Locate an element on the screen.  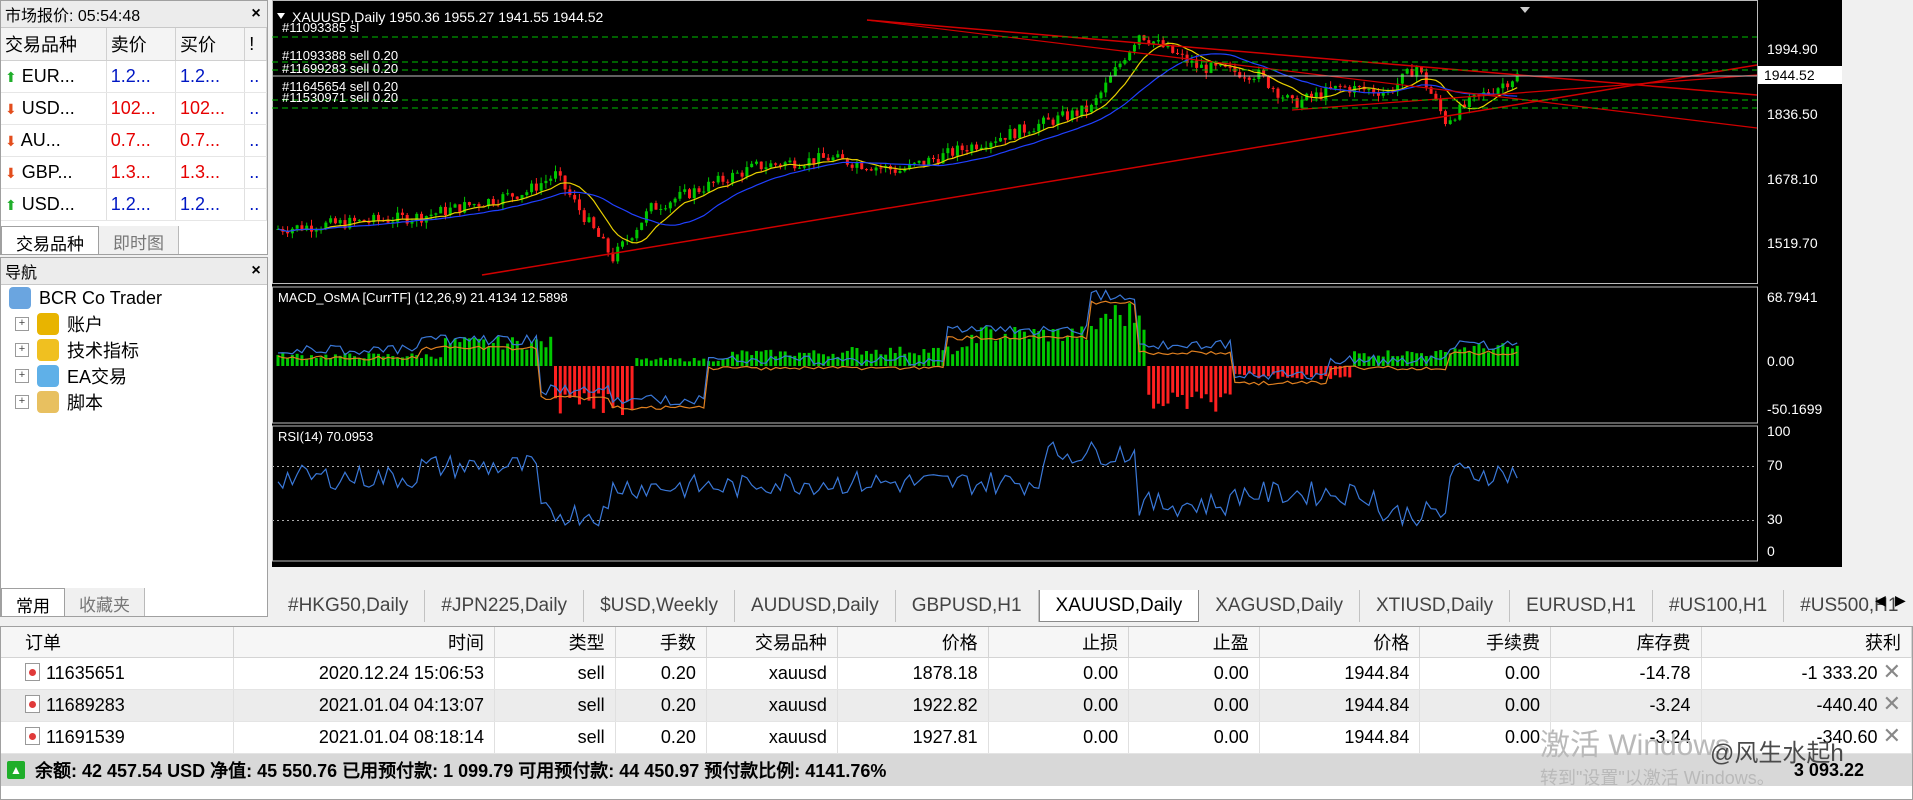
navigator-item-scripts: + 脚本 is located at coordinates (134, 402).